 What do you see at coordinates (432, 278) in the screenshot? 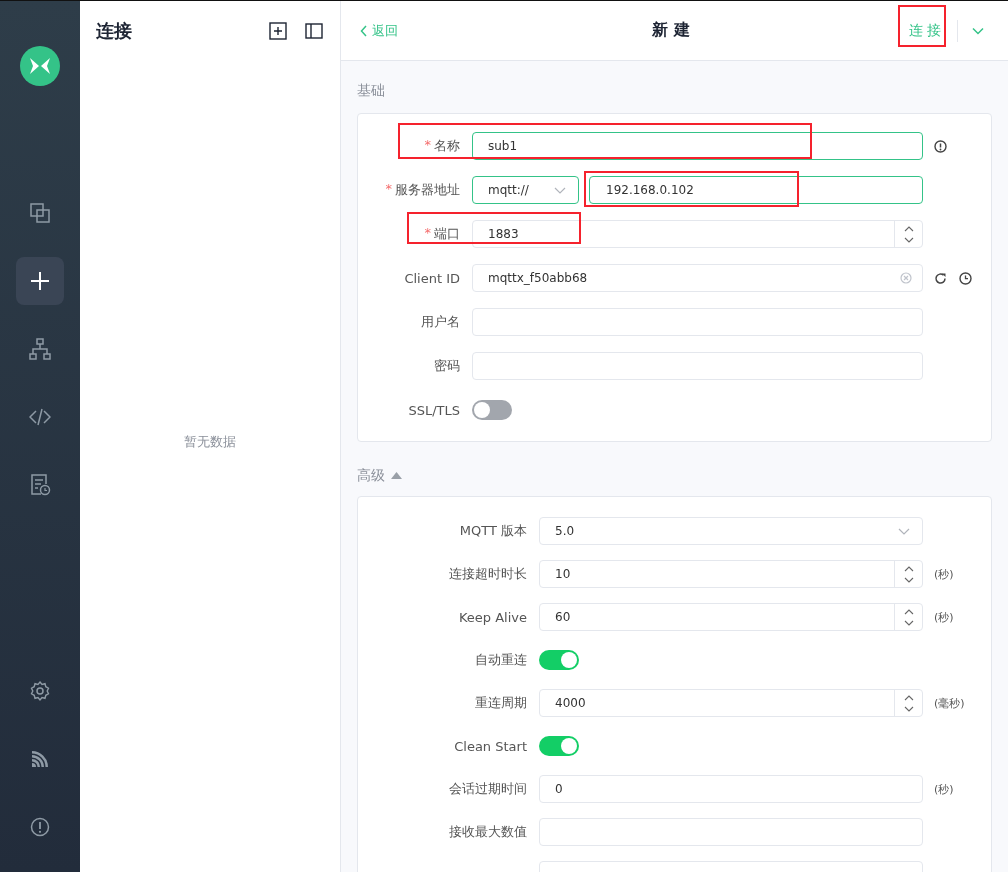
I see `field-label: Client ID` at bounding box center [432, 278].